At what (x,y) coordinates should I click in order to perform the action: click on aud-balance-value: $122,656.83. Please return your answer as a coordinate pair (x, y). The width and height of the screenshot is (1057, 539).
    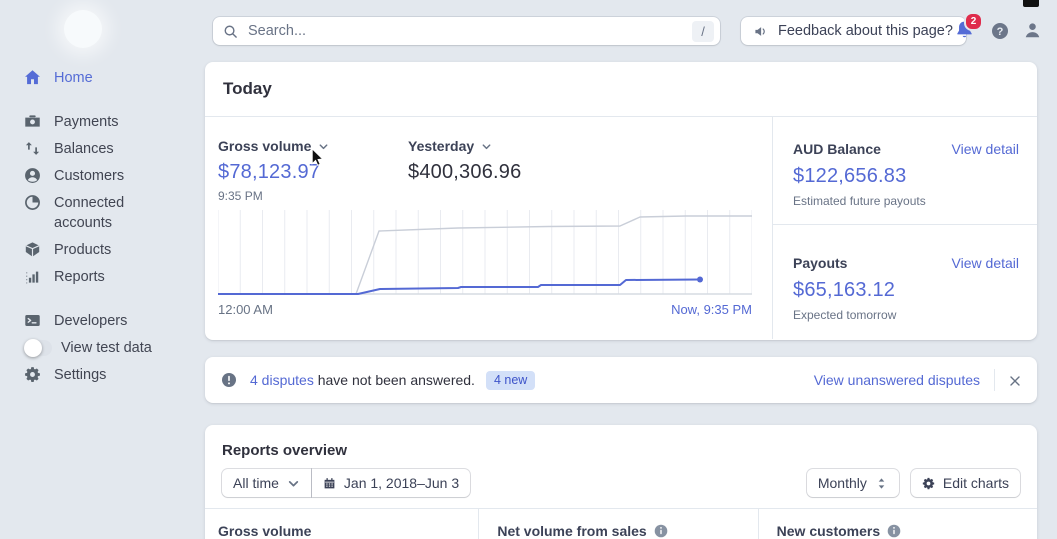
    Looking at the image, I should click on (850, 176).